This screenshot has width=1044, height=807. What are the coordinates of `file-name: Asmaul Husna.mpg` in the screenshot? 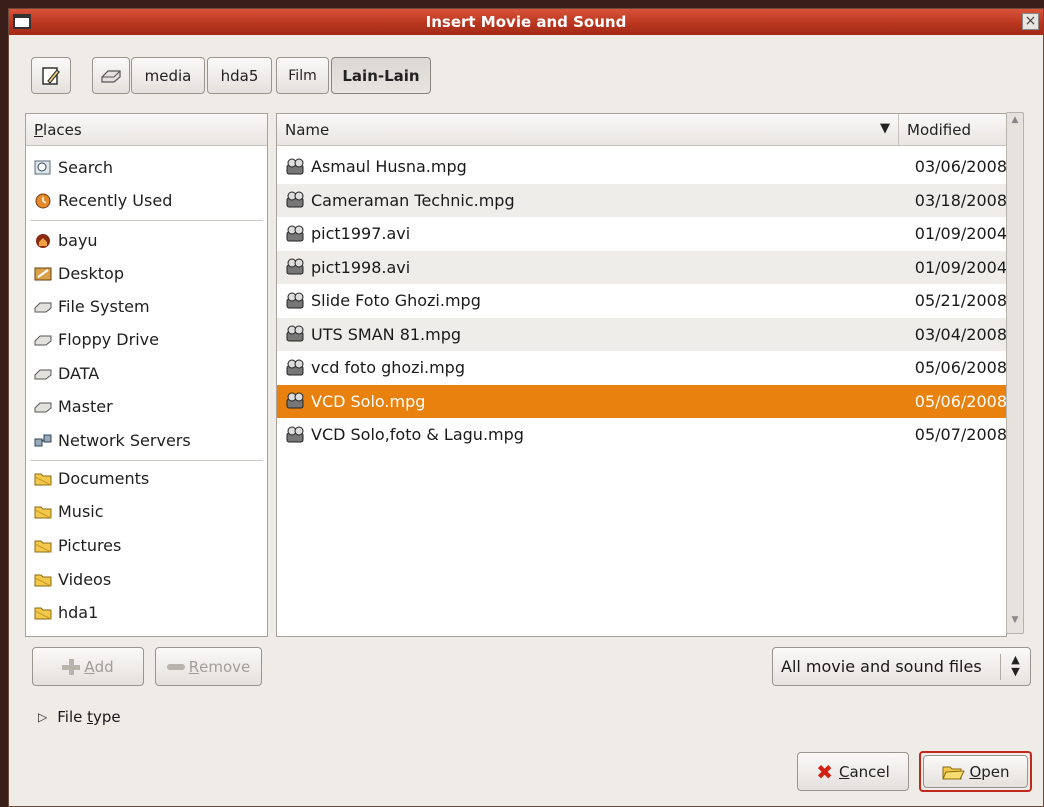 It's located at (389, 167).